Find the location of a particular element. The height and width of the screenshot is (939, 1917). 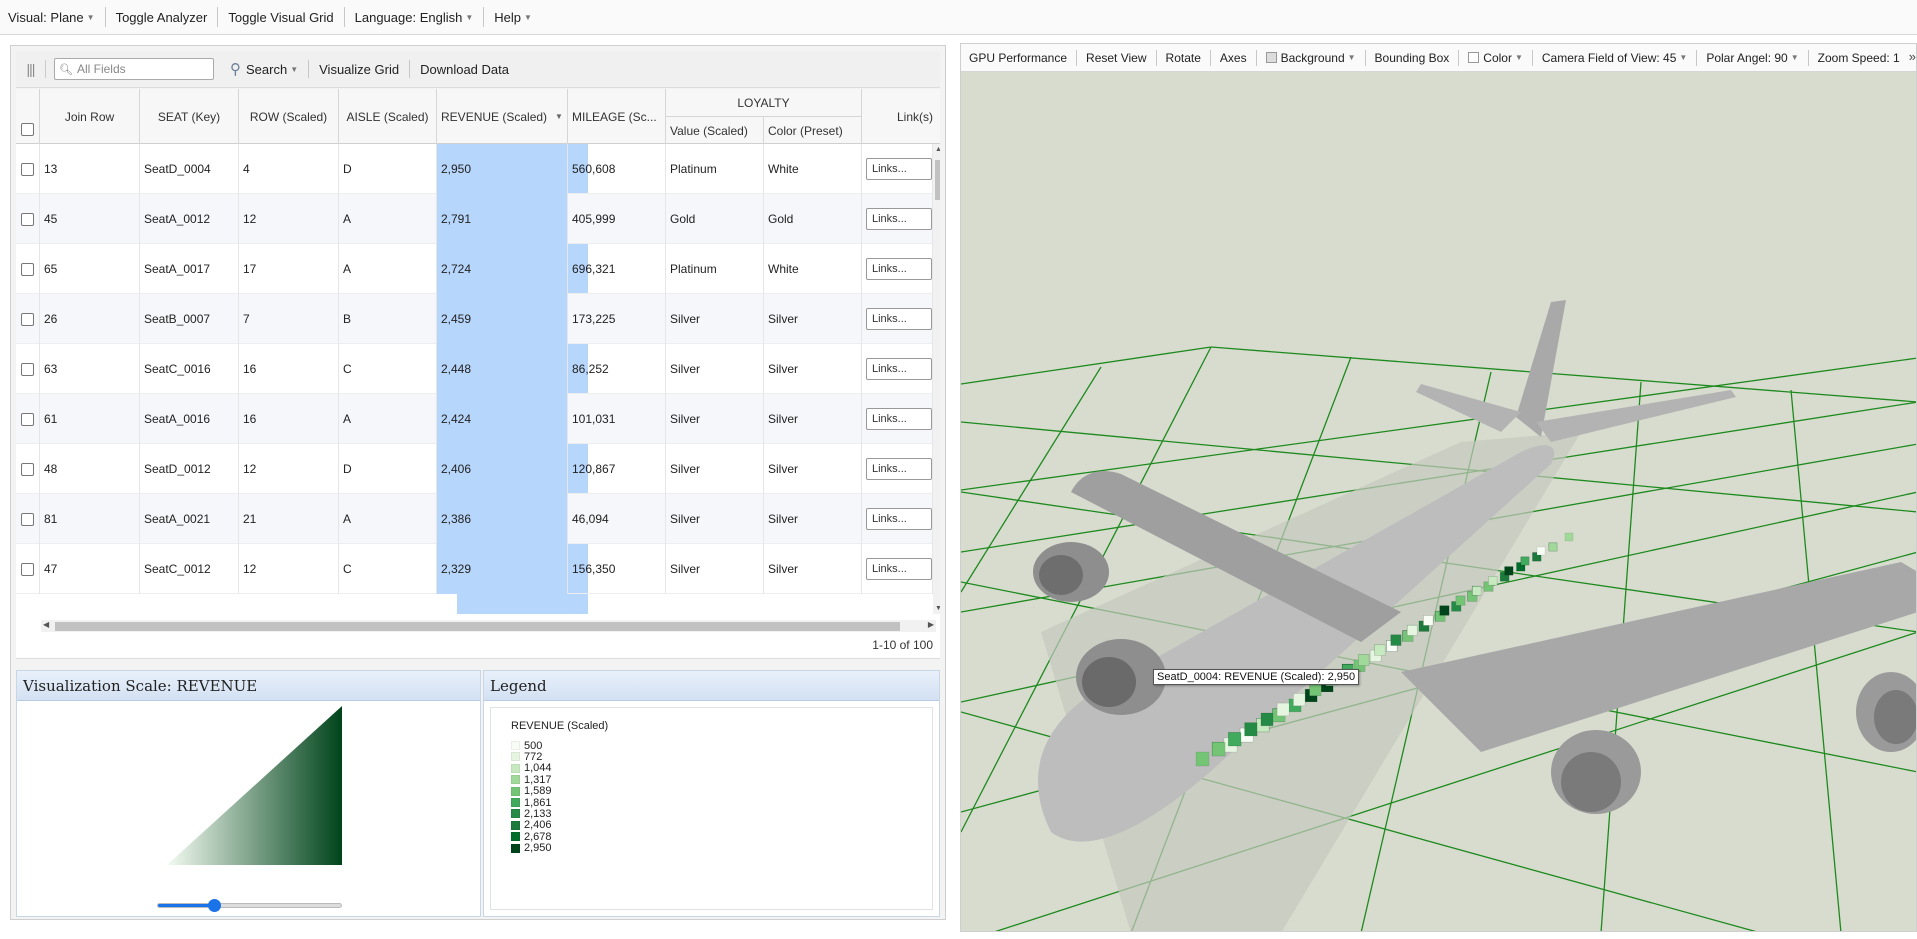

visual-menu: Visual: Plane ▼ is located at coordinates (56, 17).